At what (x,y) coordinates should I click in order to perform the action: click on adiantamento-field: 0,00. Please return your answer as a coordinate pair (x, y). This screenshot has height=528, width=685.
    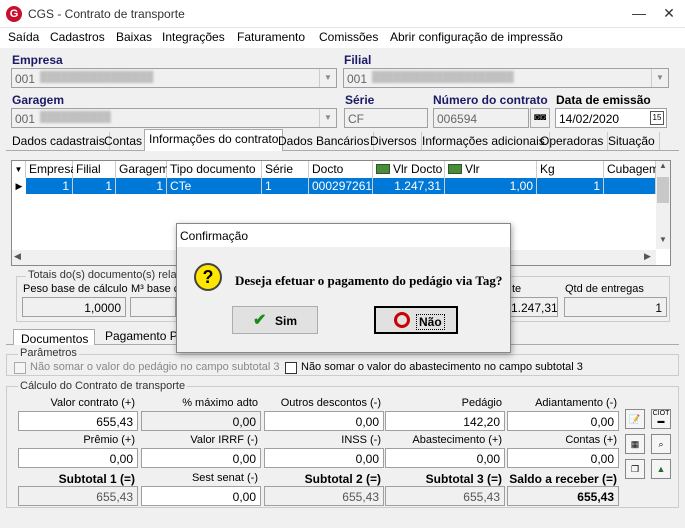
    Looking at the image, I should click on (563, 421).